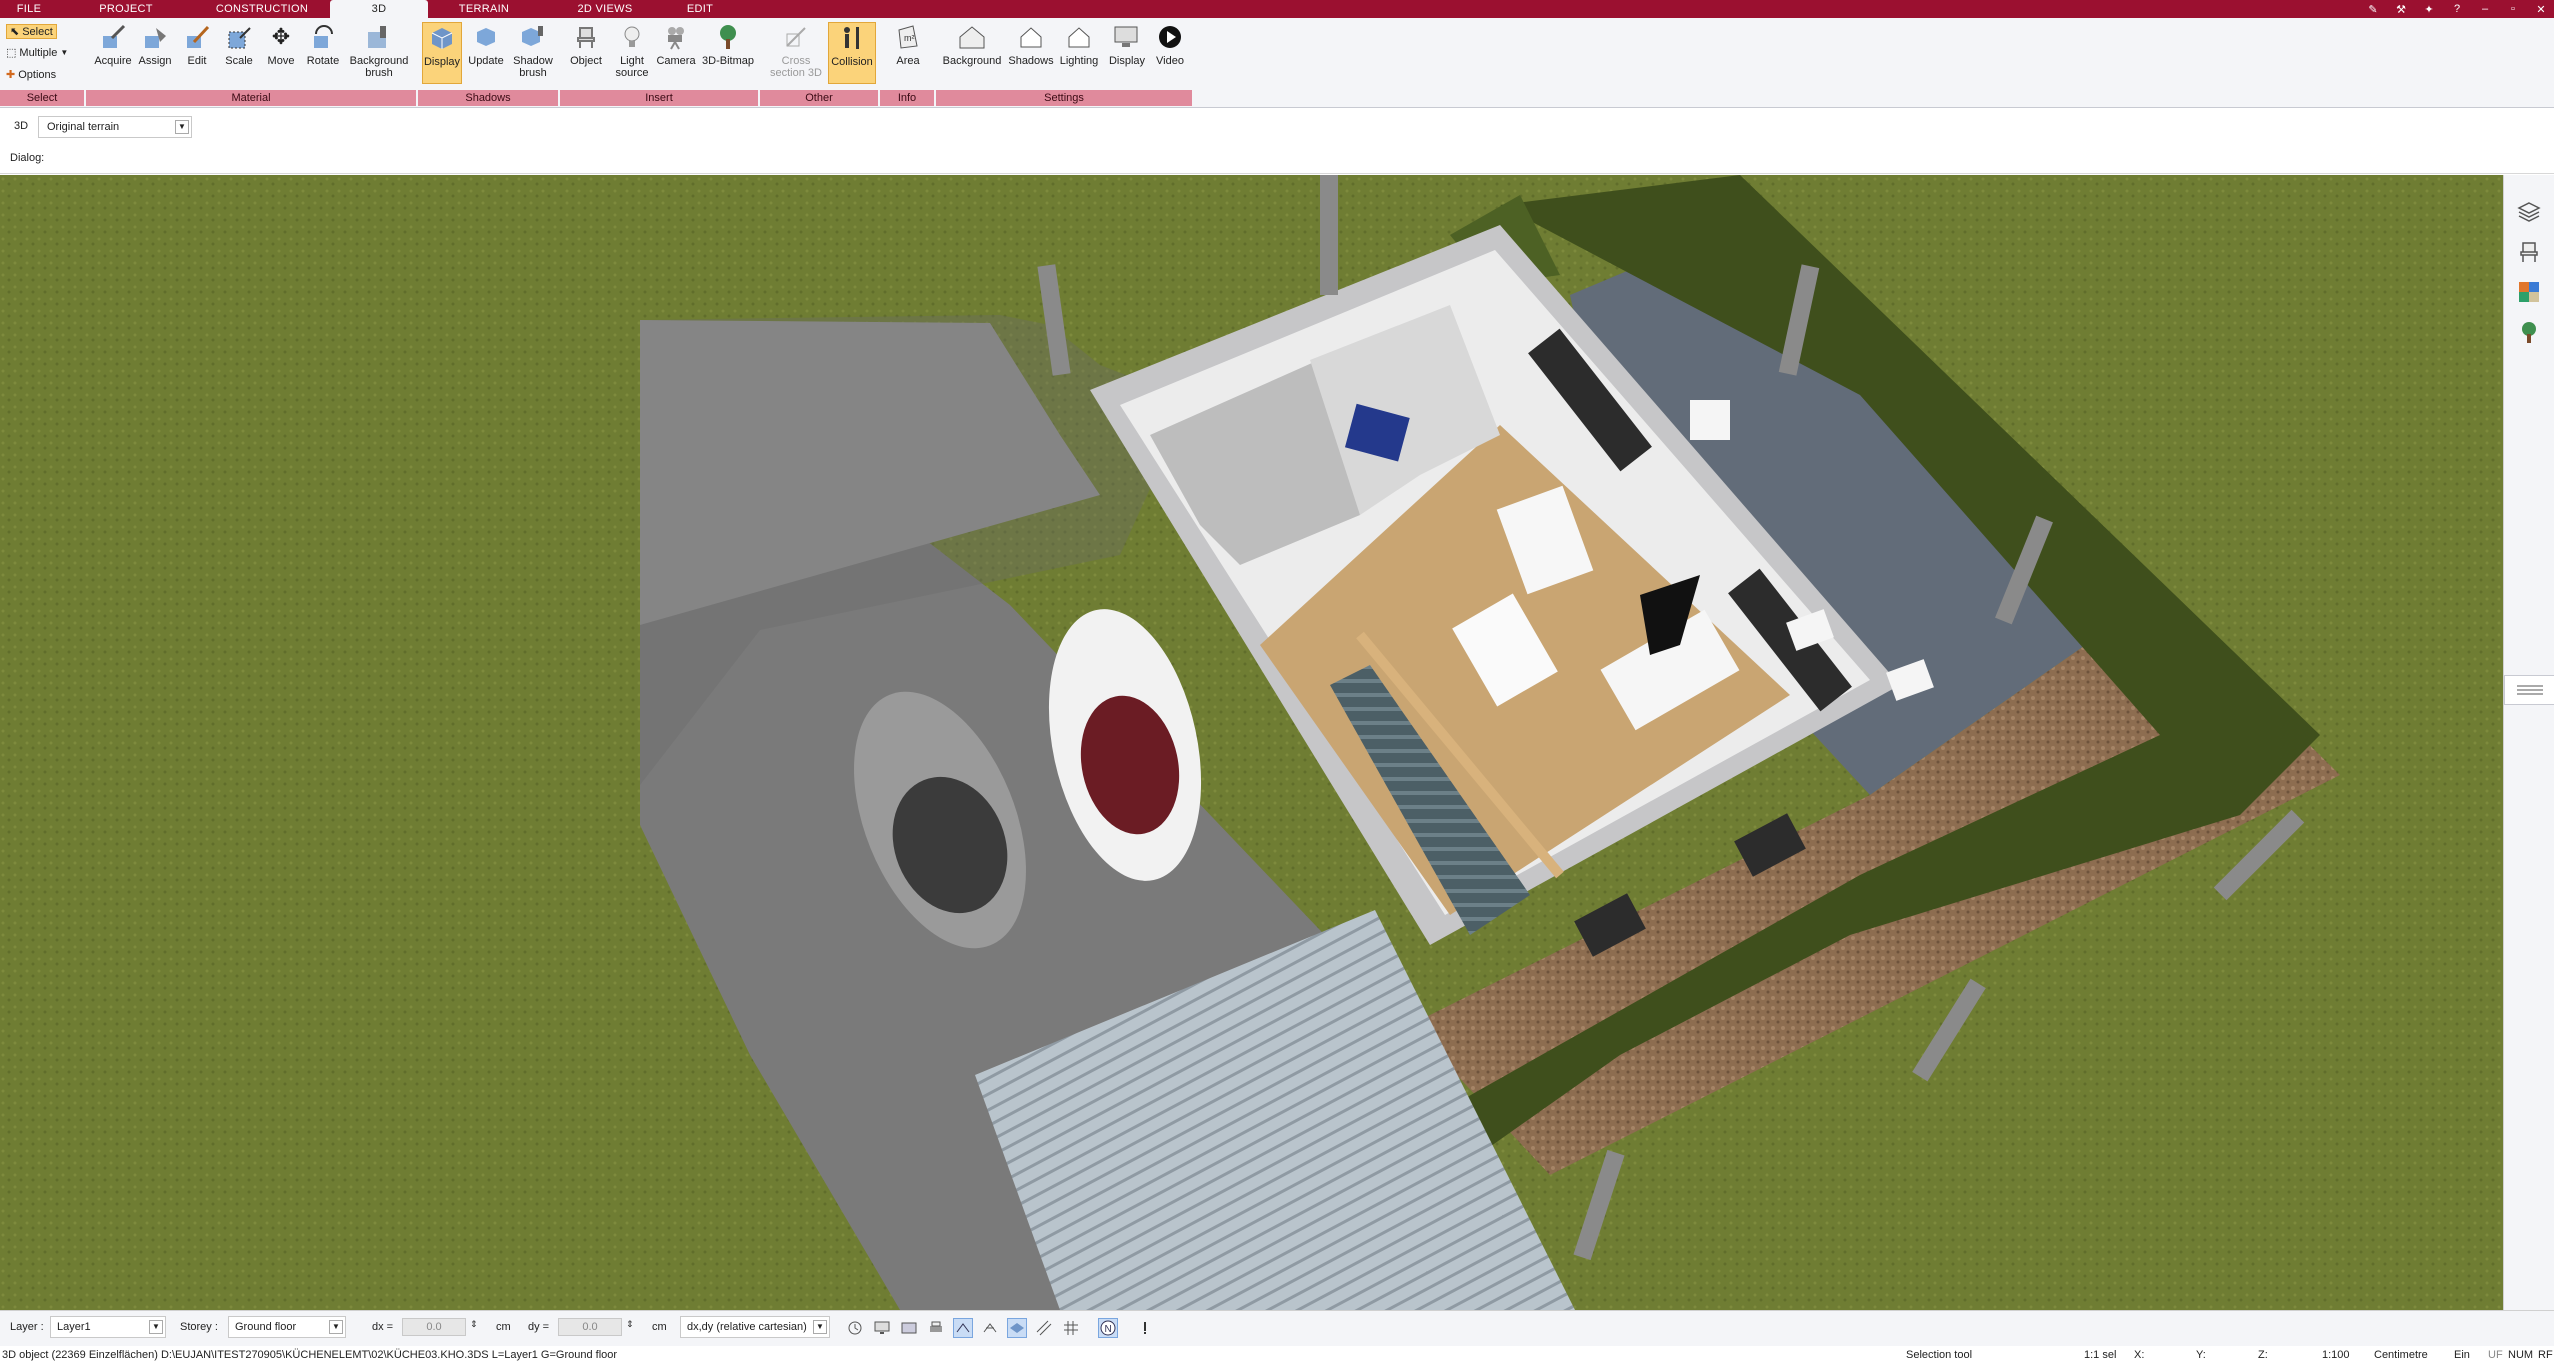  I want to click on display-settings-button: Display, so click(1127, 55).